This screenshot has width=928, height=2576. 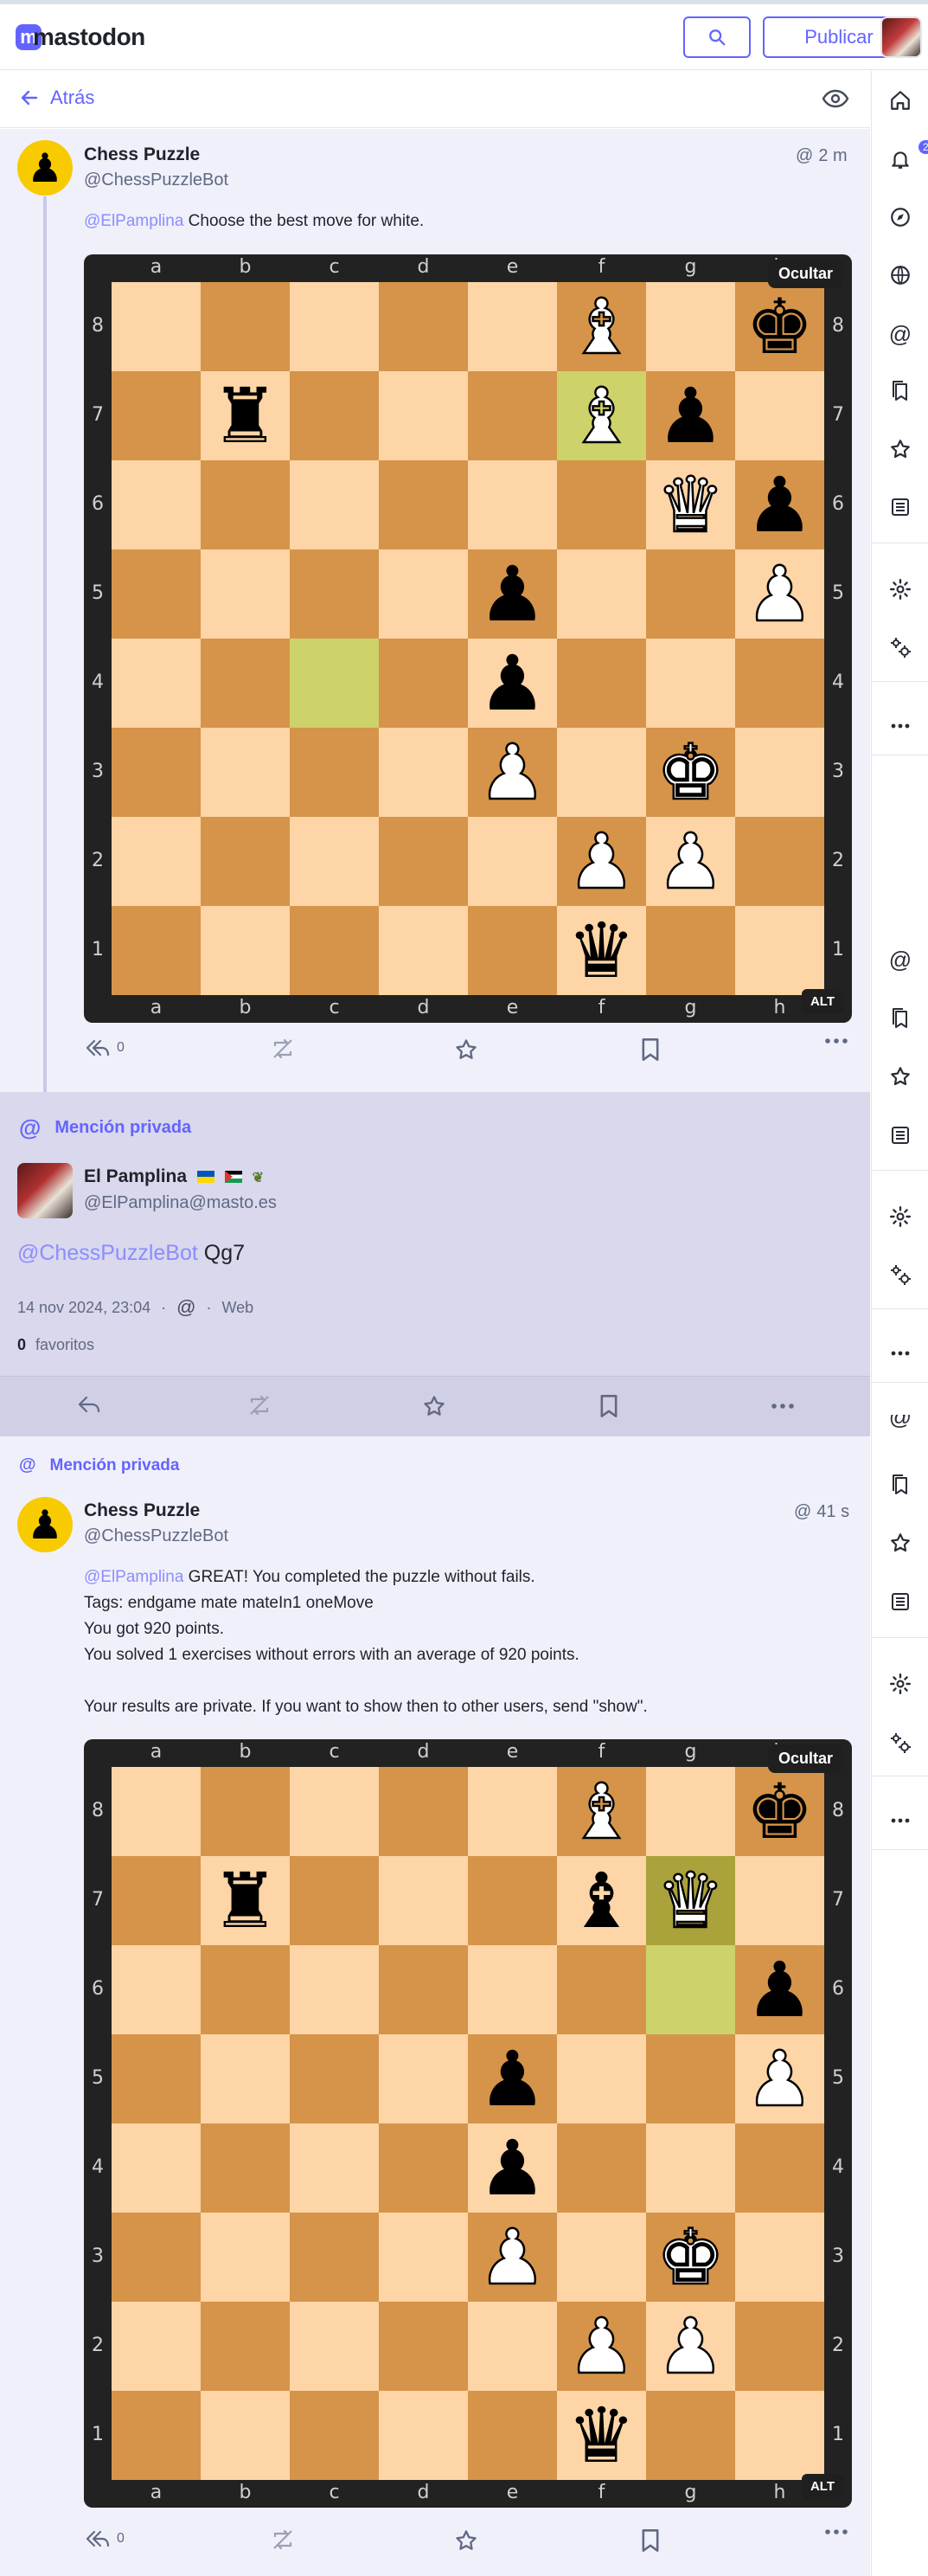 What do you see at coordinates (512, 1811) in the screenshot?
I see `square-e8` at bounding box center [512, 1811].